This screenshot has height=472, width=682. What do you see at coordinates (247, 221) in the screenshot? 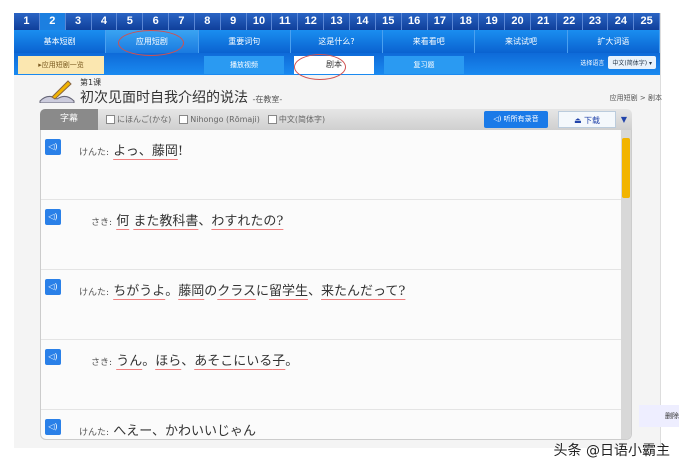
I see `line-segment: わすれたの?` at bounding box center [247, 221].